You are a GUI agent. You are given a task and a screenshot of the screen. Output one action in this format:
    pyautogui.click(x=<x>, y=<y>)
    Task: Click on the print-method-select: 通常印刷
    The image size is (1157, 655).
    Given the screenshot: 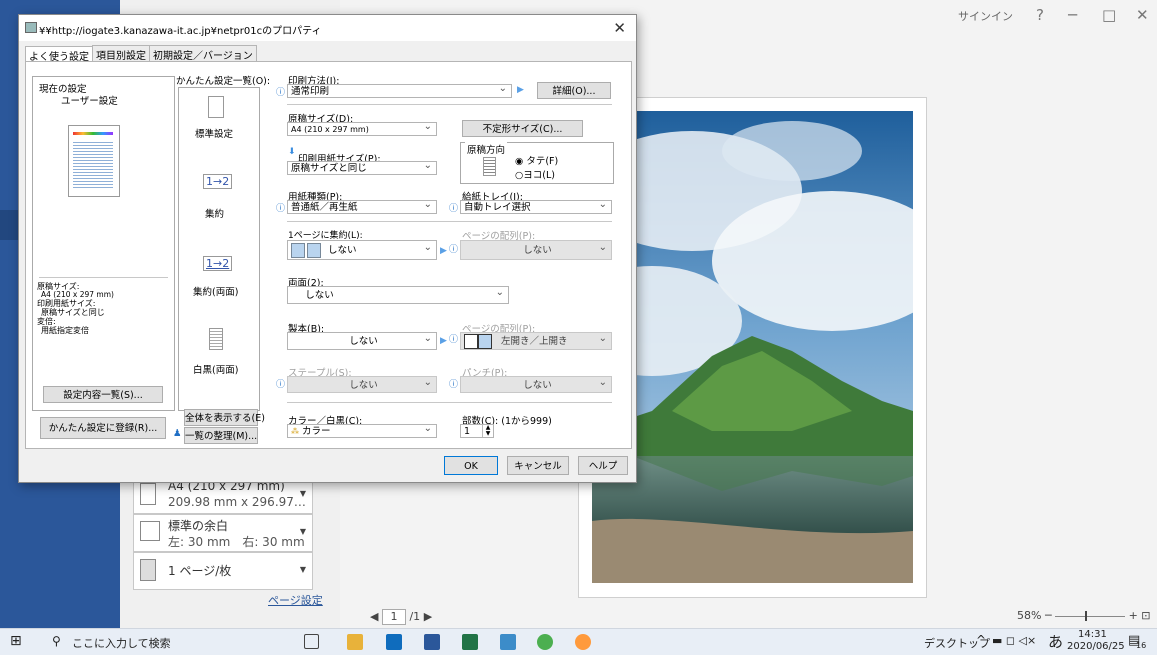 What is the action you would take?
    pyautogui.click(x=399, y=91)
    